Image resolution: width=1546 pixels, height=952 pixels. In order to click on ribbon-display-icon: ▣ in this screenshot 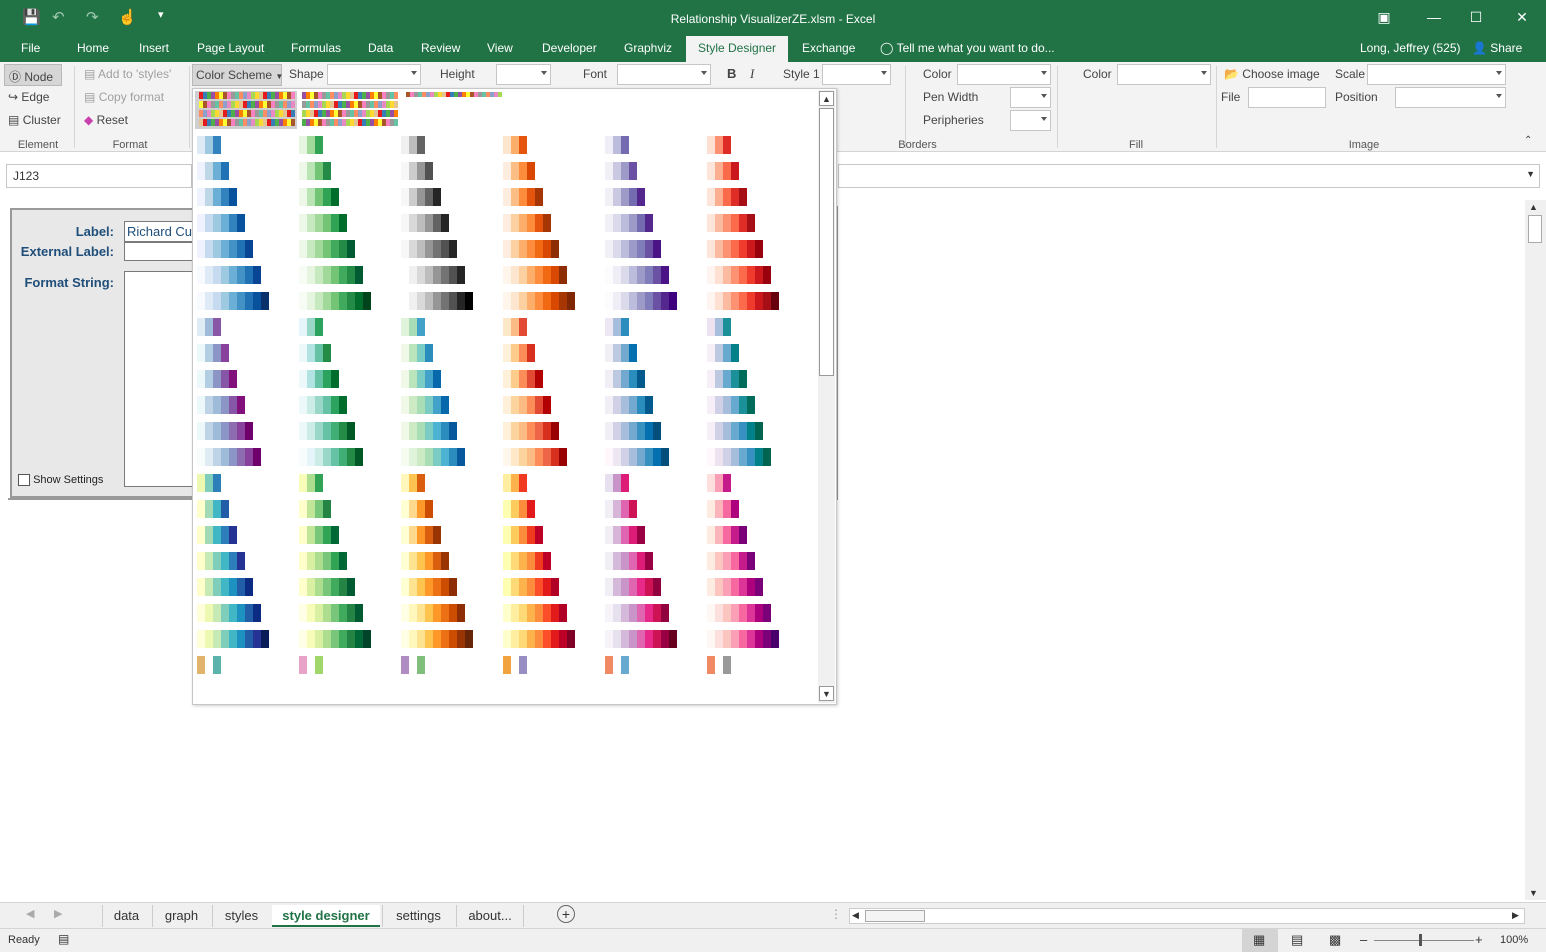, I will do `click(1384, 17)`.